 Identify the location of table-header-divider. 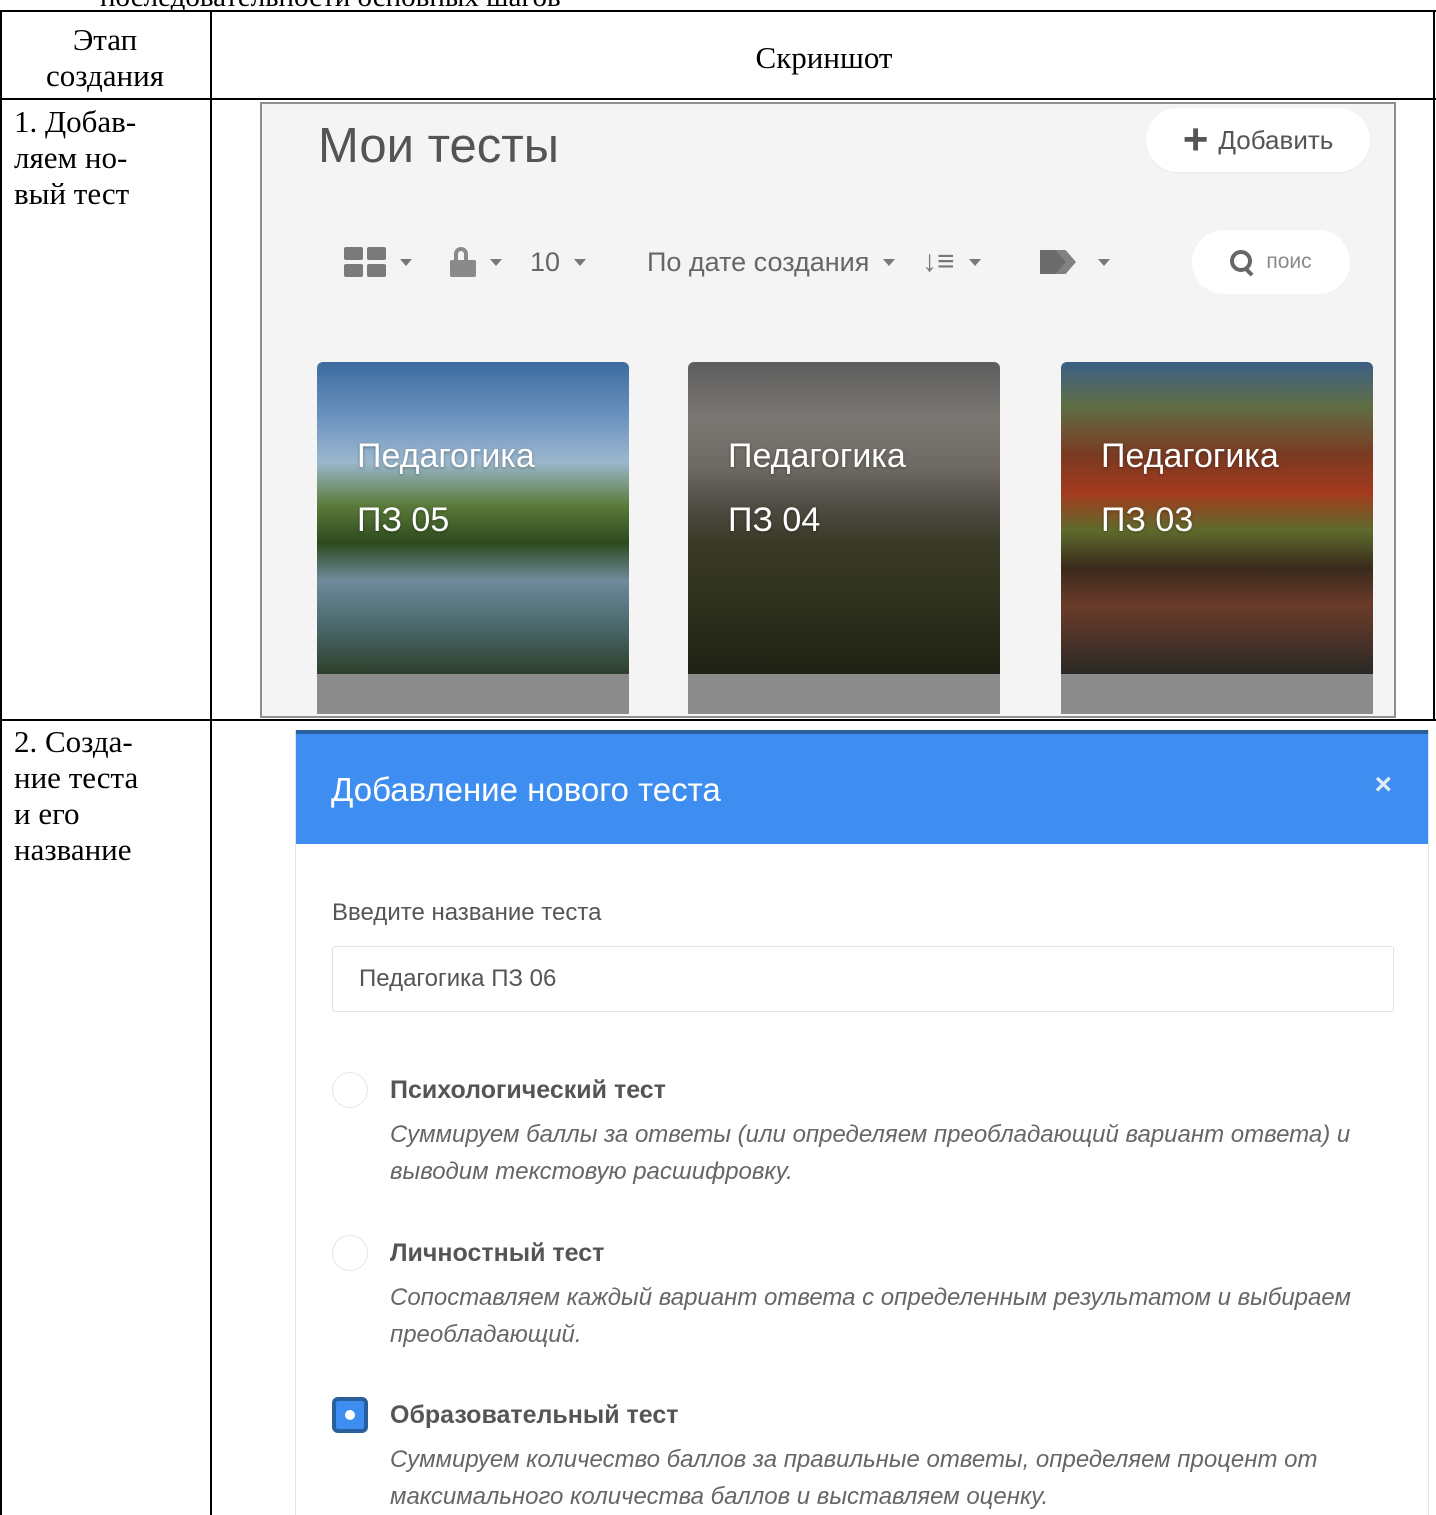
(718, 99).